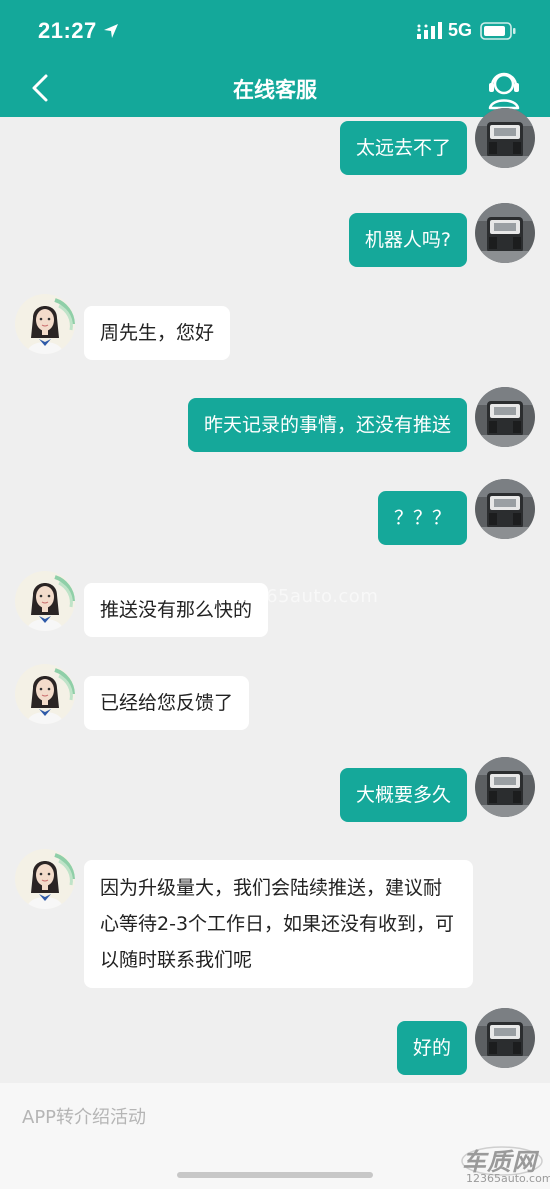 Image resolution: width=550 pixels, height=1189 pixels. What do you see at coordinates (460, 30) in the screenshot?
I see `network-label: 5G` at bounding box center [460, 30].